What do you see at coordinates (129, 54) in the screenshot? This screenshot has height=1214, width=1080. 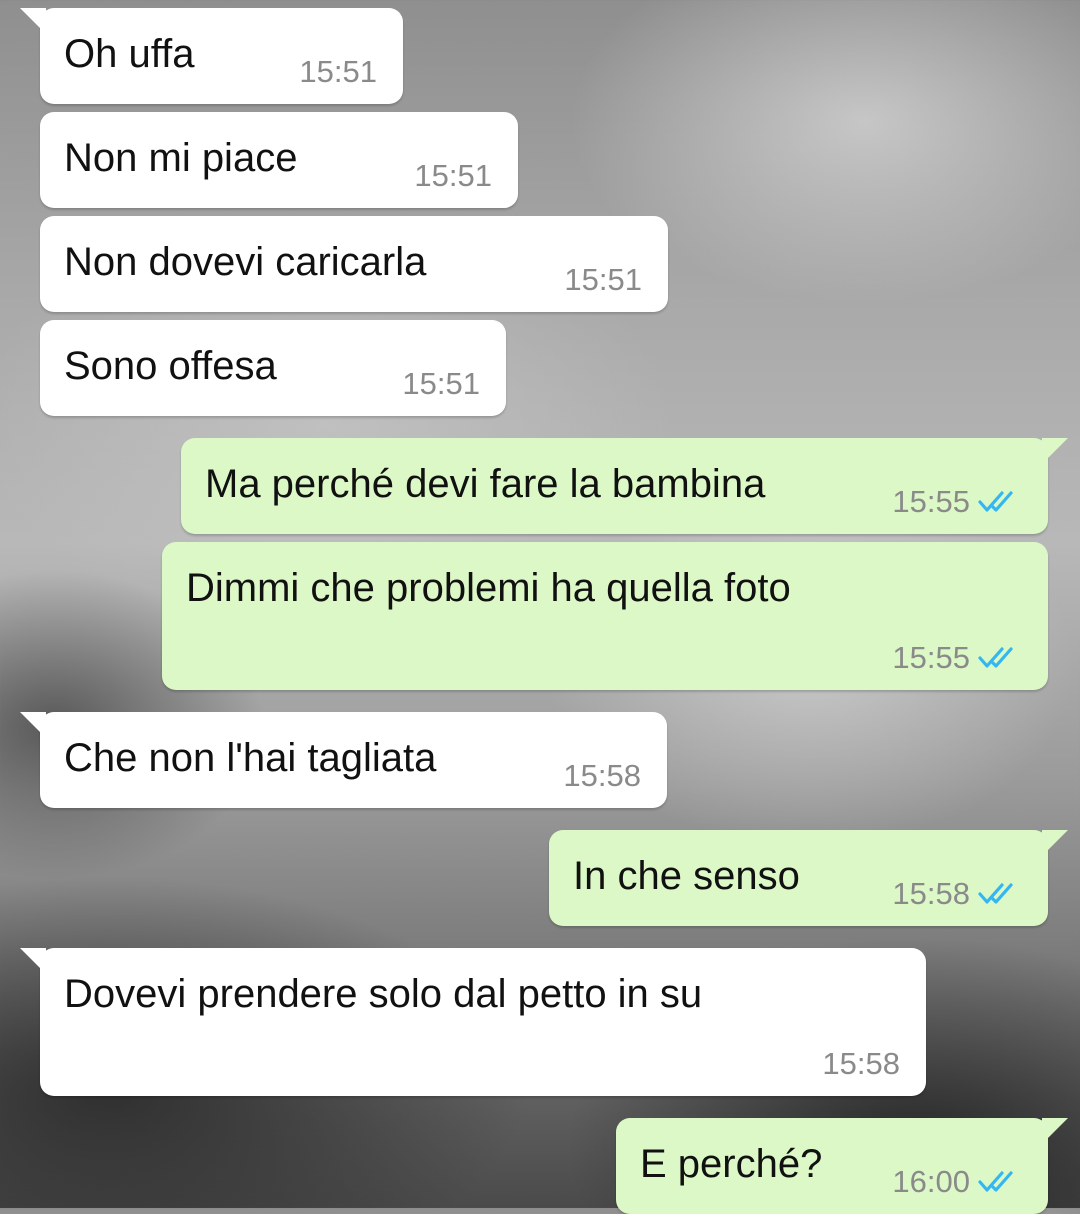 I see `message-text: Oh uffa` at bounding box center [129, 54].